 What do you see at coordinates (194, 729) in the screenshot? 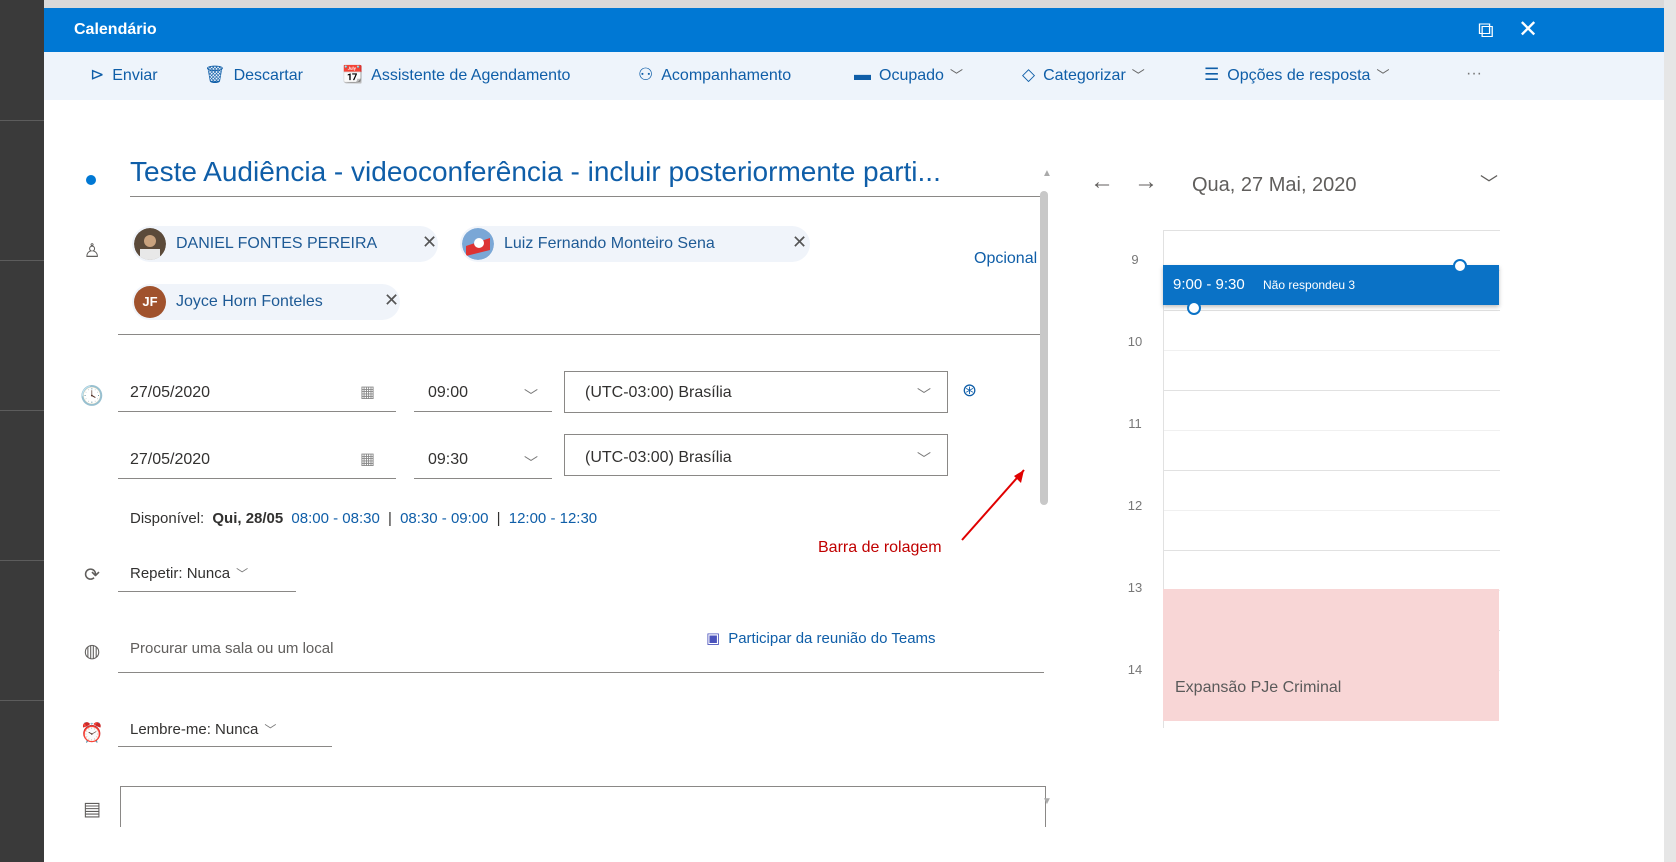
I see `reminder-label: Lembre-me: Nunca` at bounding box center [194, 729].